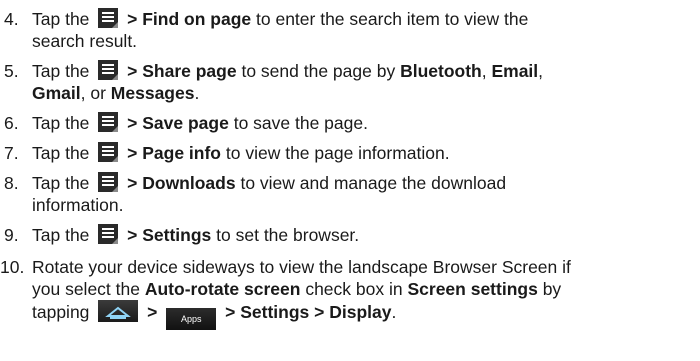 The height and width of the screenshot is (361, 700). I want to click on item-text: Tap the > Settings to set the browser., so click(196, 234).